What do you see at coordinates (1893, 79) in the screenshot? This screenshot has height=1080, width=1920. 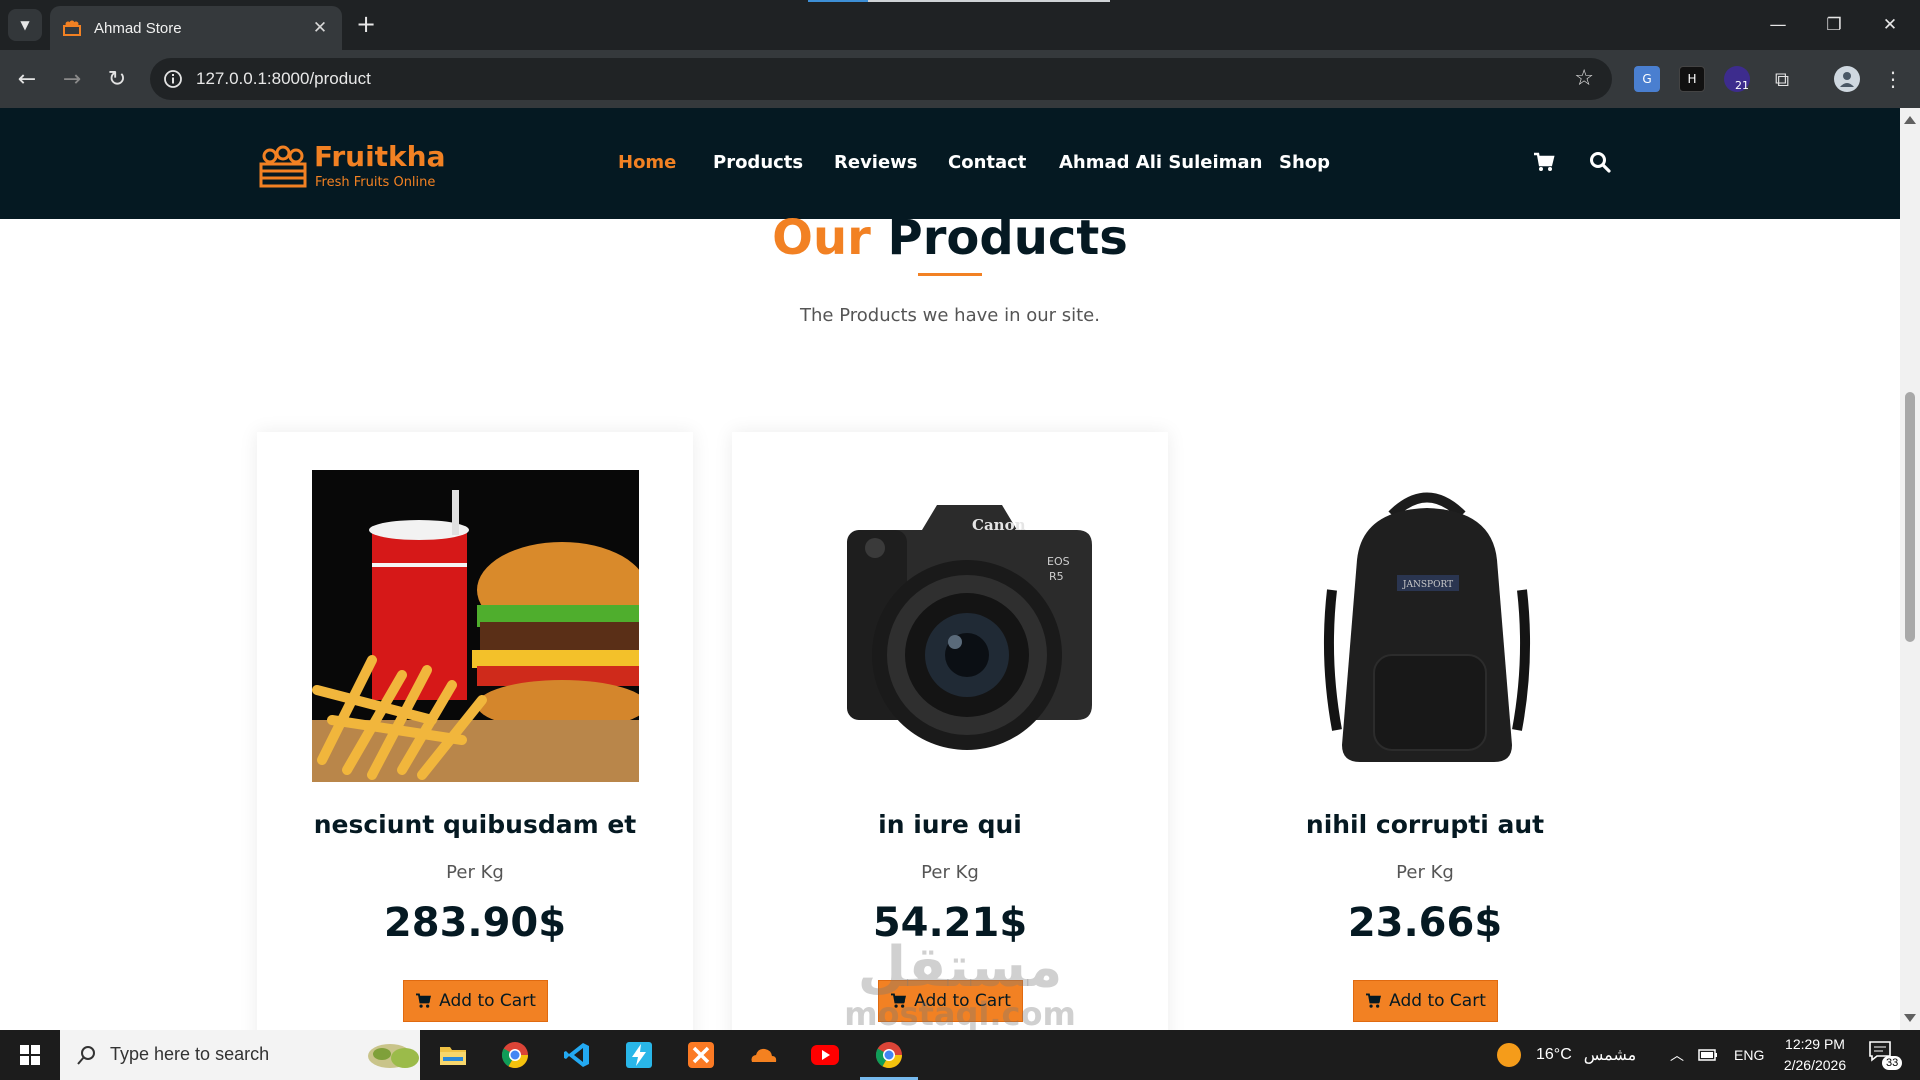 I see `browser-menu-icon: ⋮` at bounding box center [1893, 79].